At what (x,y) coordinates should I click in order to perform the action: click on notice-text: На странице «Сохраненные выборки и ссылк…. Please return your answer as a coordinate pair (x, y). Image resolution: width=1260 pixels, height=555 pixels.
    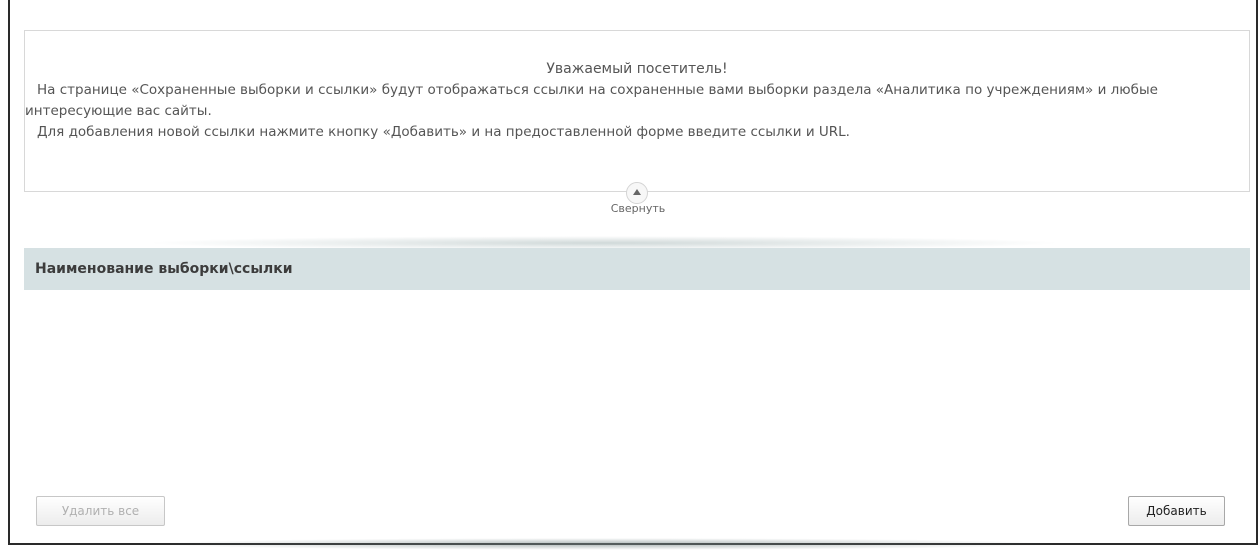
    Looking at the image, I should click on (633, 111).